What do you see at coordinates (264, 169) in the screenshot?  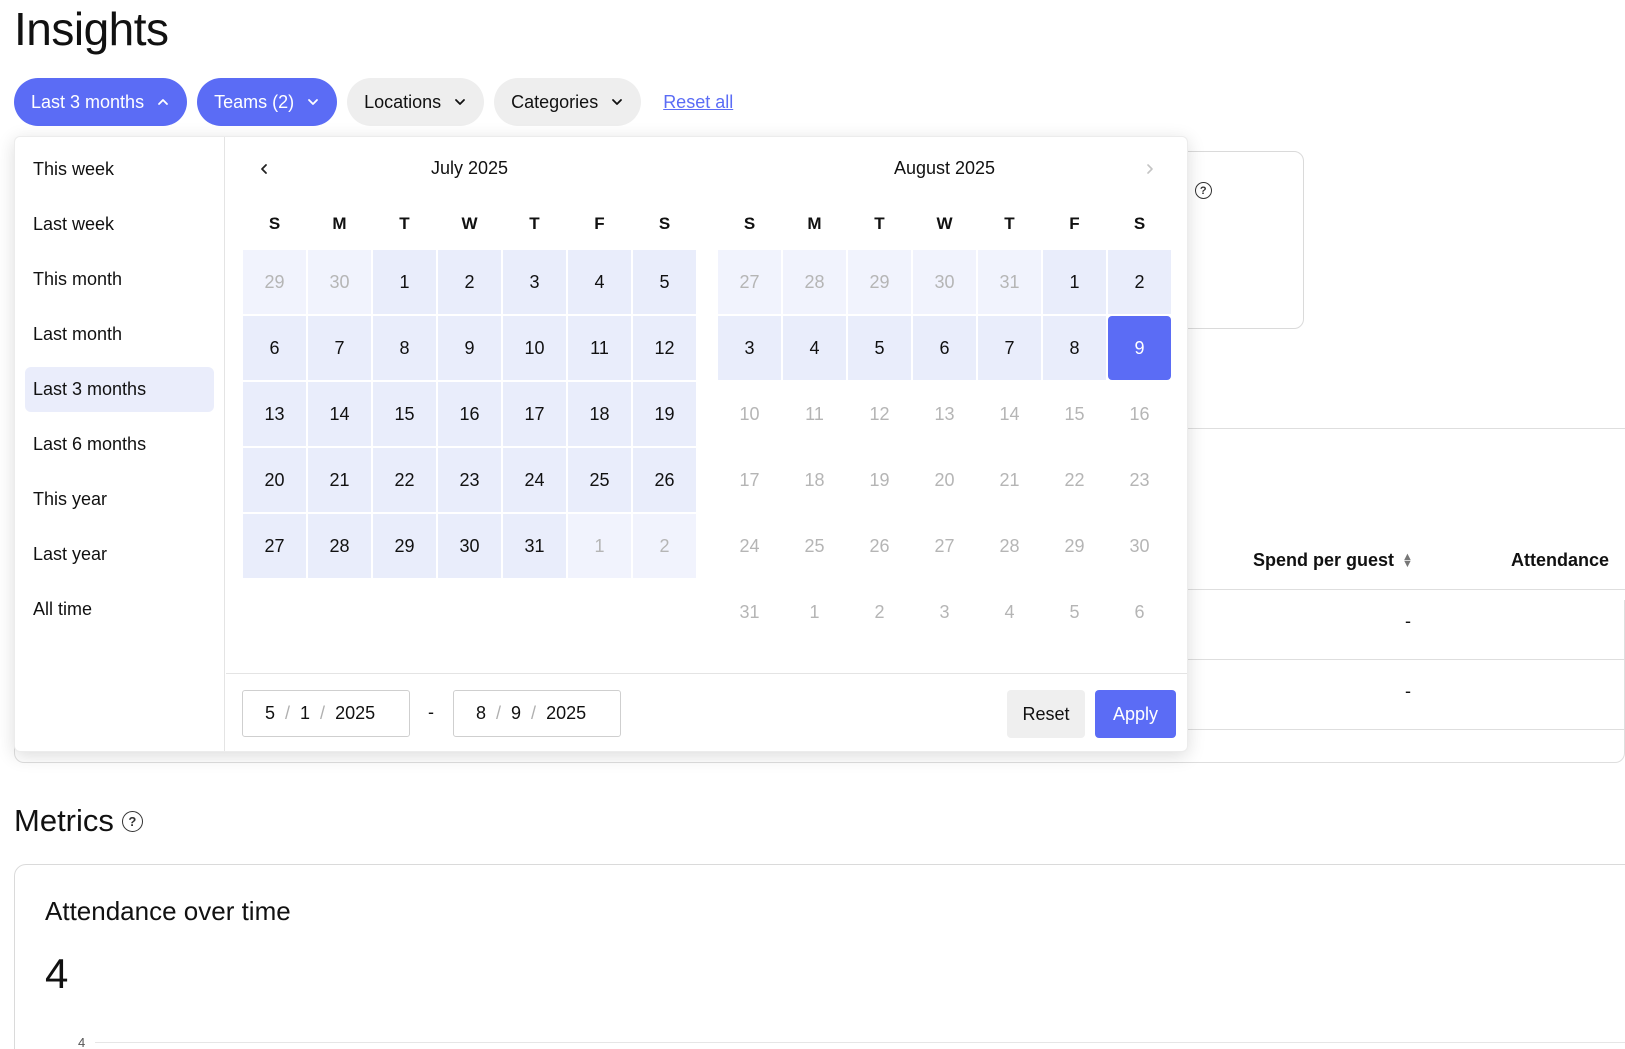 I see `prev-month-button` at bounding box center [264, 169].